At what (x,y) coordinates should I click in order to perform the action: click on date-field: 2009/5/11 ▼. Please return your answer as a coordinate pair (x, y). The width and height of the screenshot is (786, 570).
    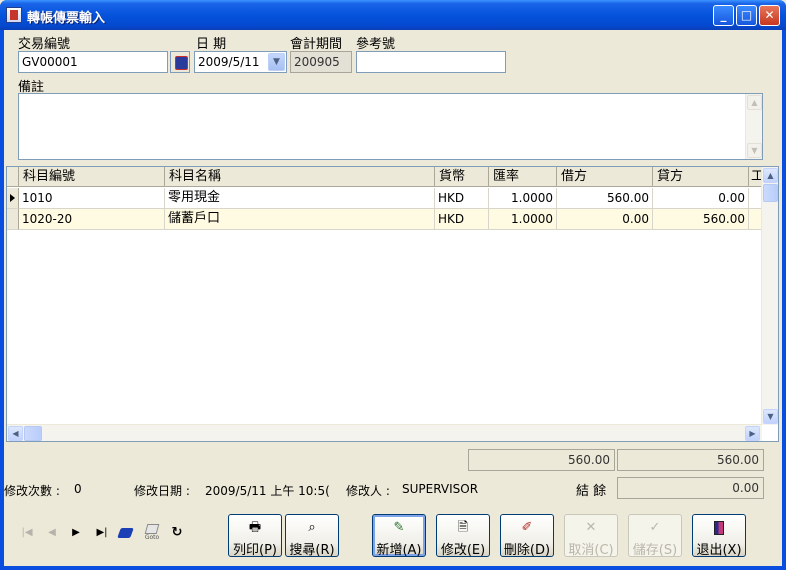
    Looking at the image, I should click on (240, 62).